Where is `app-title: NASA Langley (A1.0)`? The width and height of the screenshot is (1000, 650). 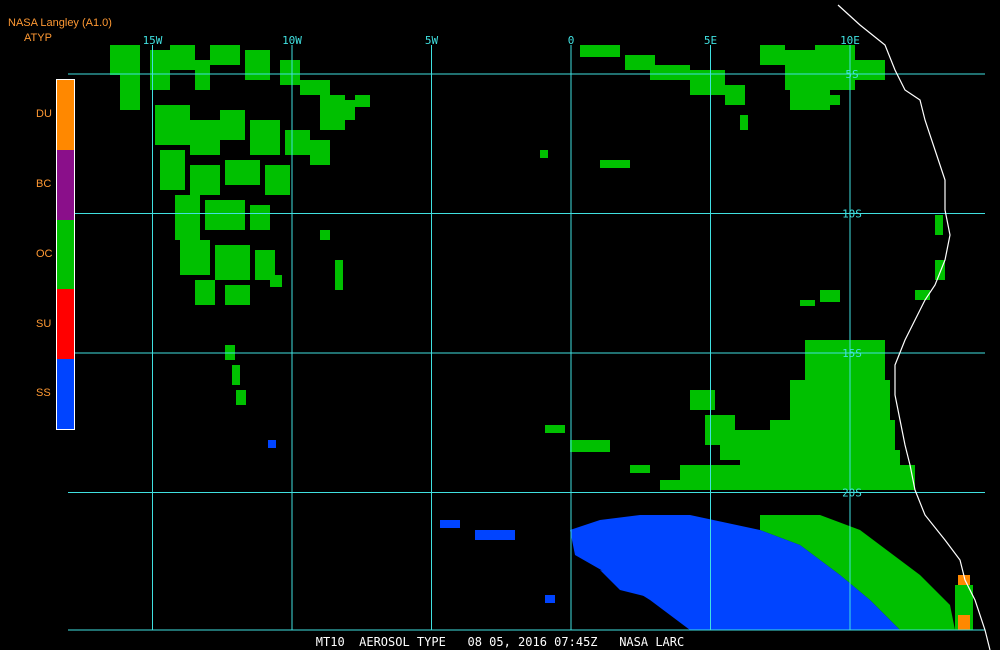 app-title: NASA Langley (A1.0) is located at coordinates (60, 23).